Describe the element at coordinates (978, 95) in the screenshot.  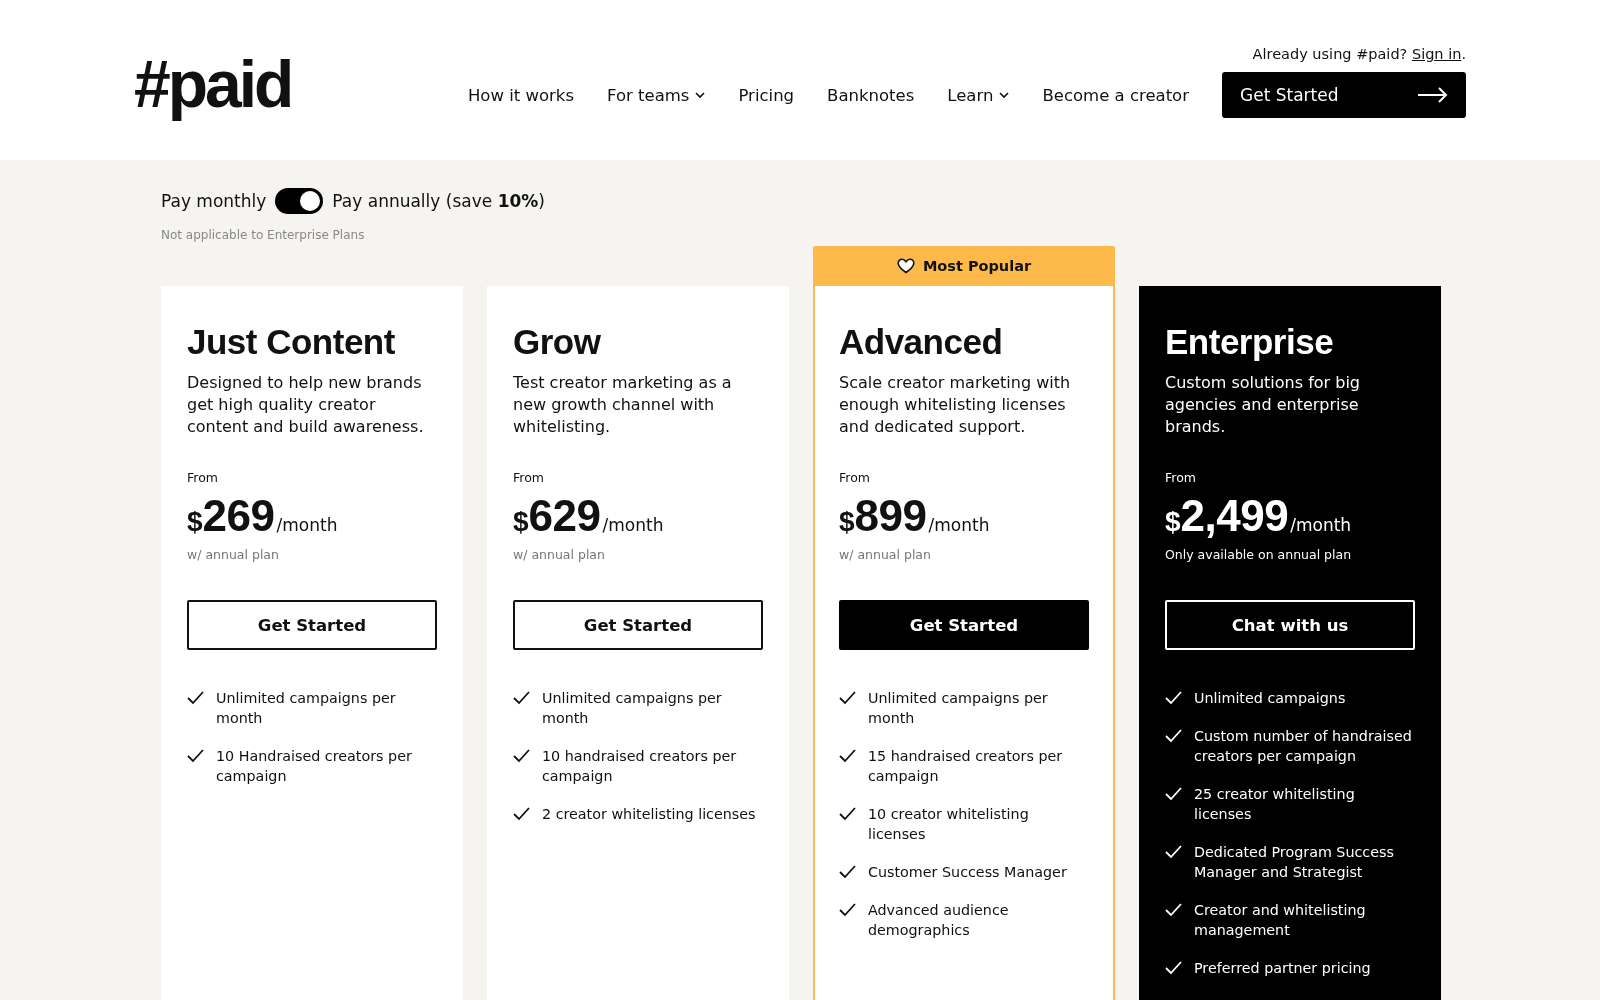
I see `nav-link: Learn` at that location.